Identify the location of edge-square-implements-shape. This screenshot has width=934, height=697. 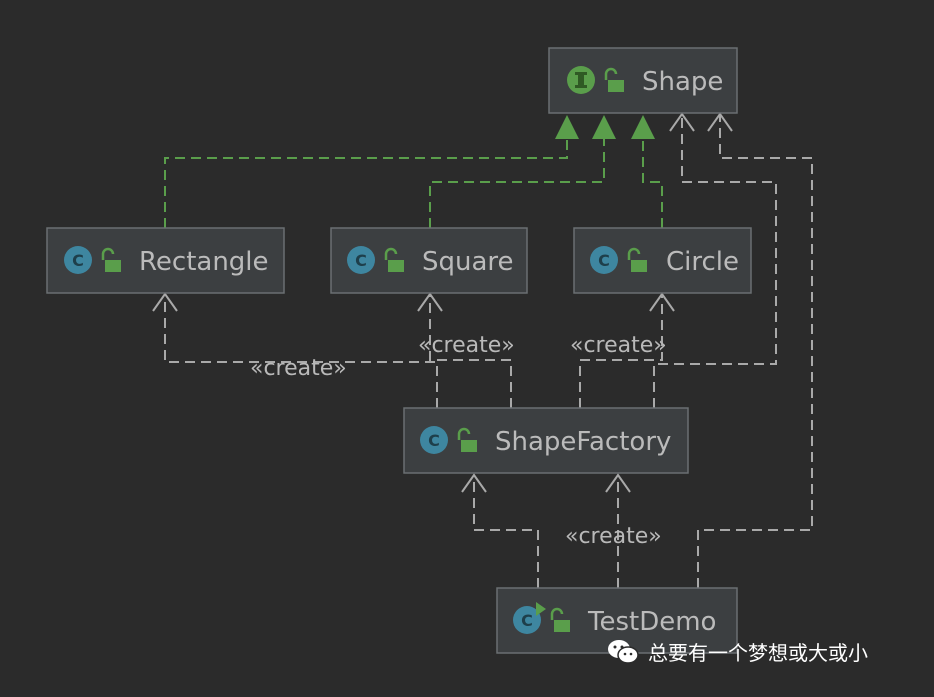
(517, 183).